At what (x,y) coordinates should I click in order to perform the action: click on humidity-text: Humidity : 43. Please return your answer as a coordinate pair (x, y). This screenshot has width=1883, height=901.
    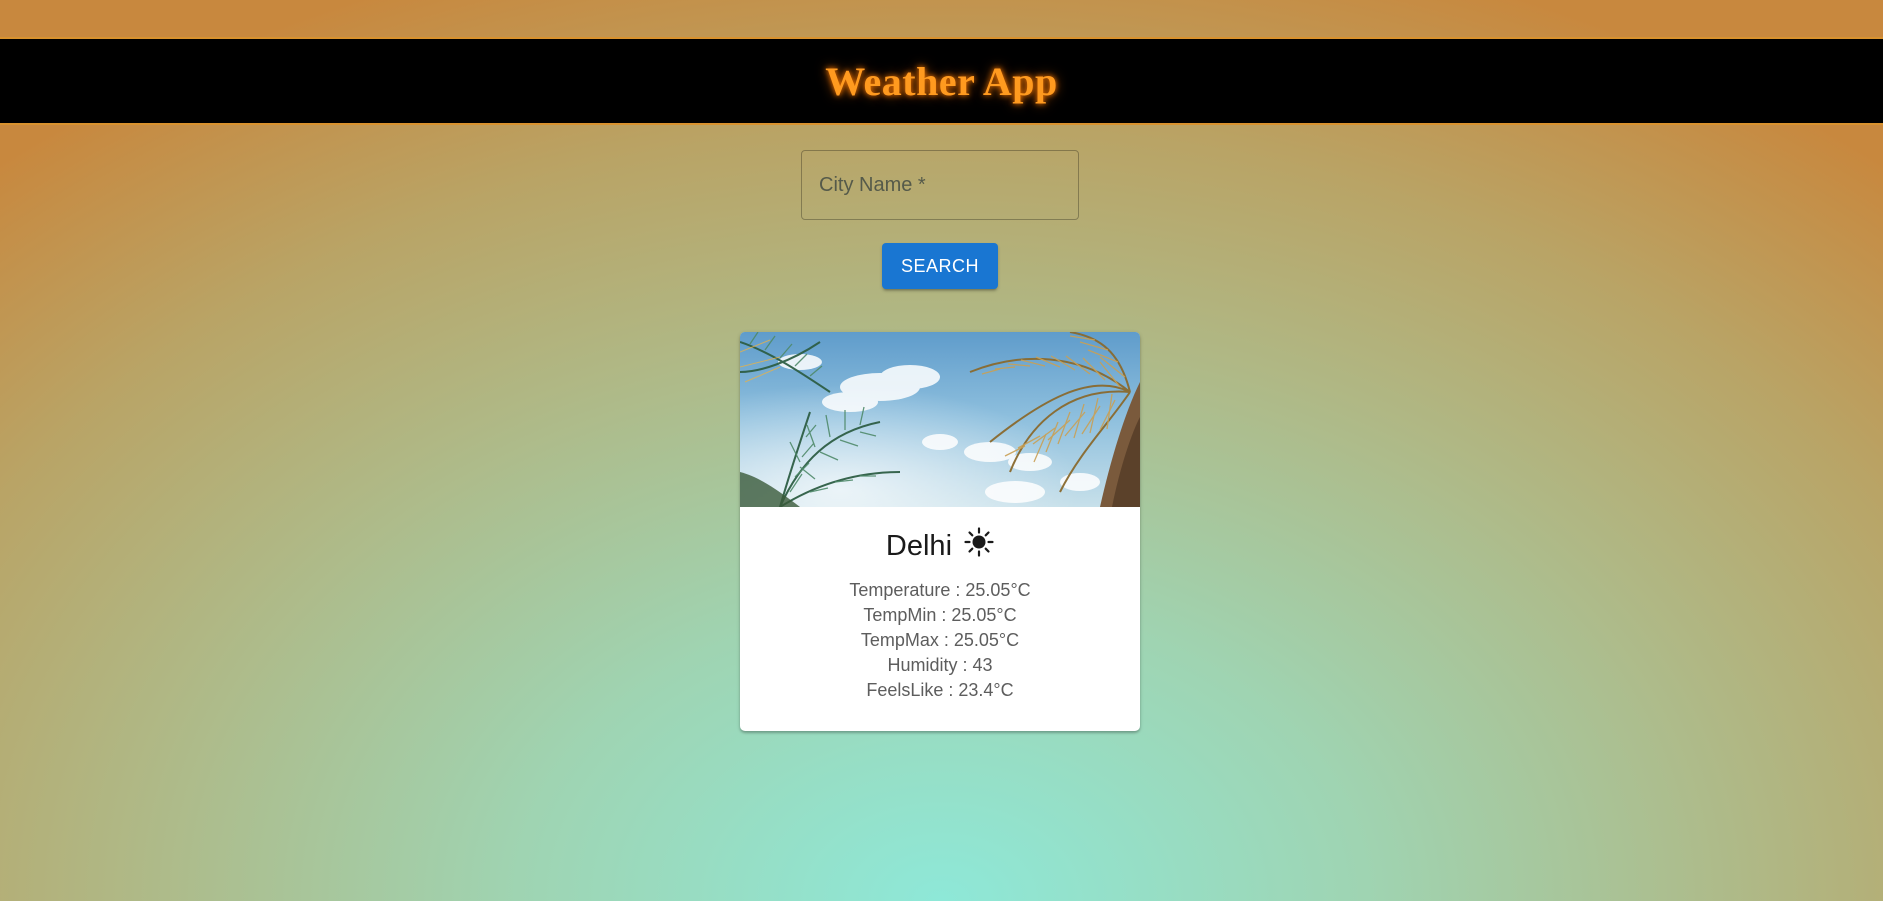
    Looking at the image, I should click on (940, 665).